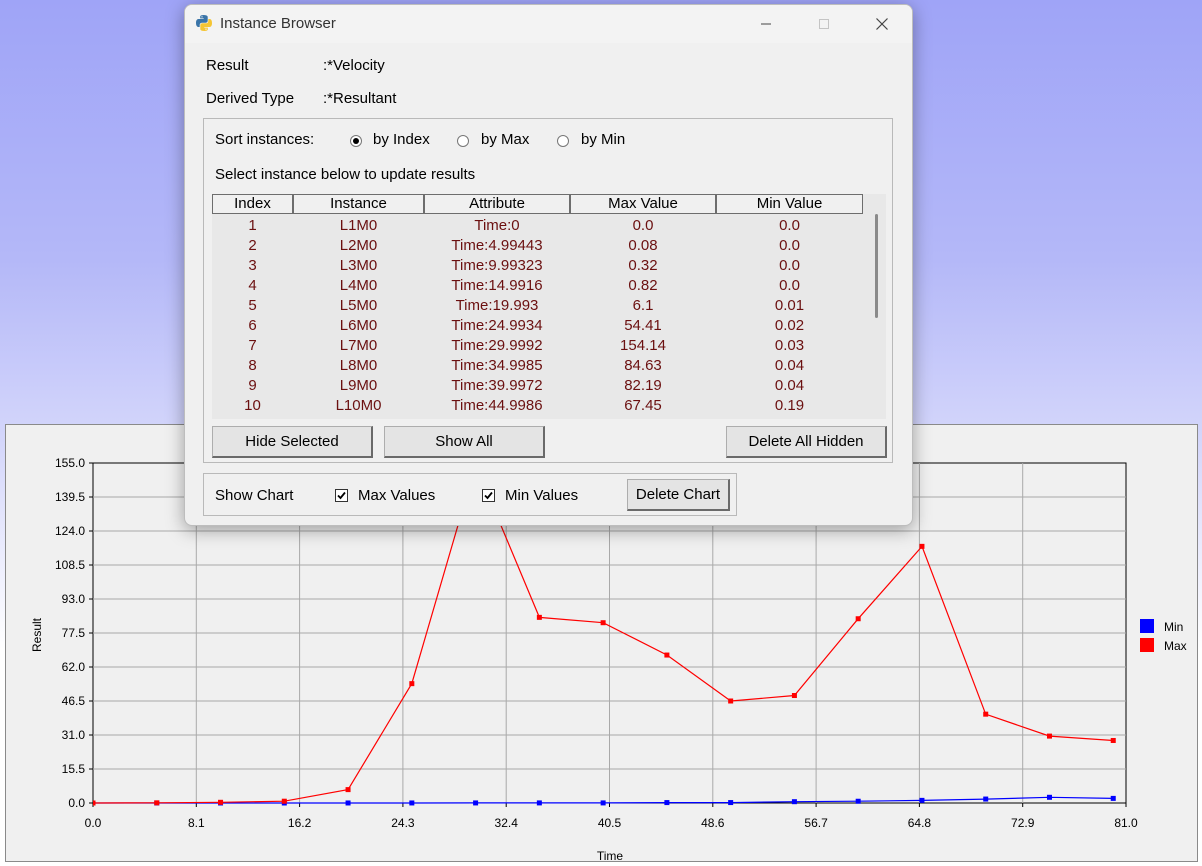 This screenshot has width=1202, height=866. Describe the element at coordinates (464, 442) in the screenshot. I see `show-all-button: Show All` at that location.